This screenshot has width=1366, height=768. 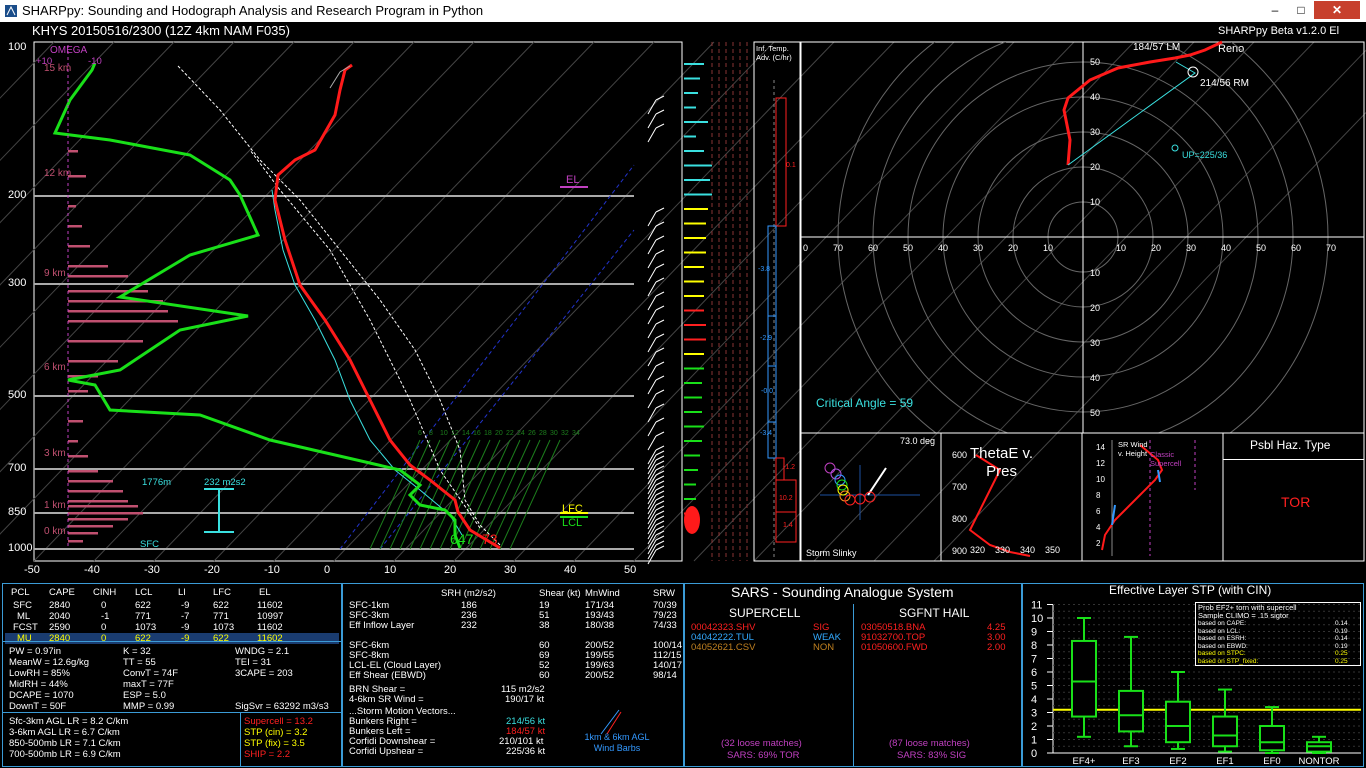 What do you see at coordinates (157, 482) in the screenshot?
I see `eff-height-label: 1776m` at bounding box center [157, 482].